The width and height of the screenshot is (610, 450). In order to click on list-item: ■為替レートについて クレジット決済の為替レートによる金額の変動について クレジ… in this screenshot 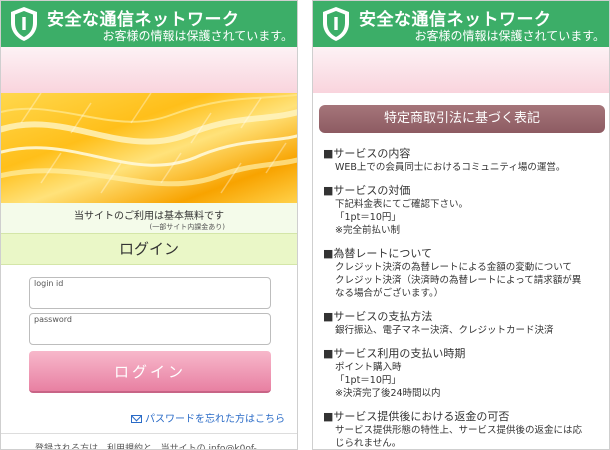, I will do `click(463, 273)`.